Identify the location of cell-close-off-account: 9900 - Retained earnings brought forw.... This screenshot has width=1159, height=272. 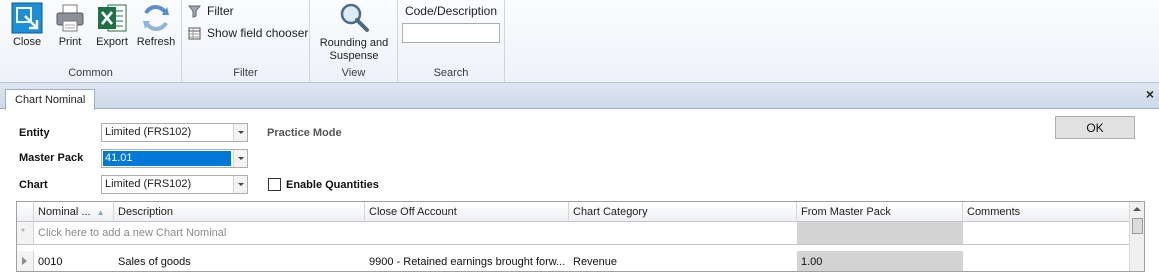
(469, 262).